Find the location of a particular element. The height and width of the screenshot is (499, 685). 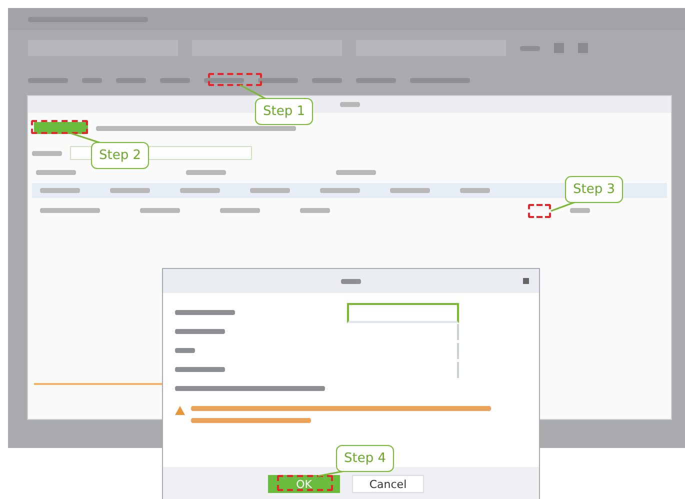

warning-icon is located at coordinates (180, 410).